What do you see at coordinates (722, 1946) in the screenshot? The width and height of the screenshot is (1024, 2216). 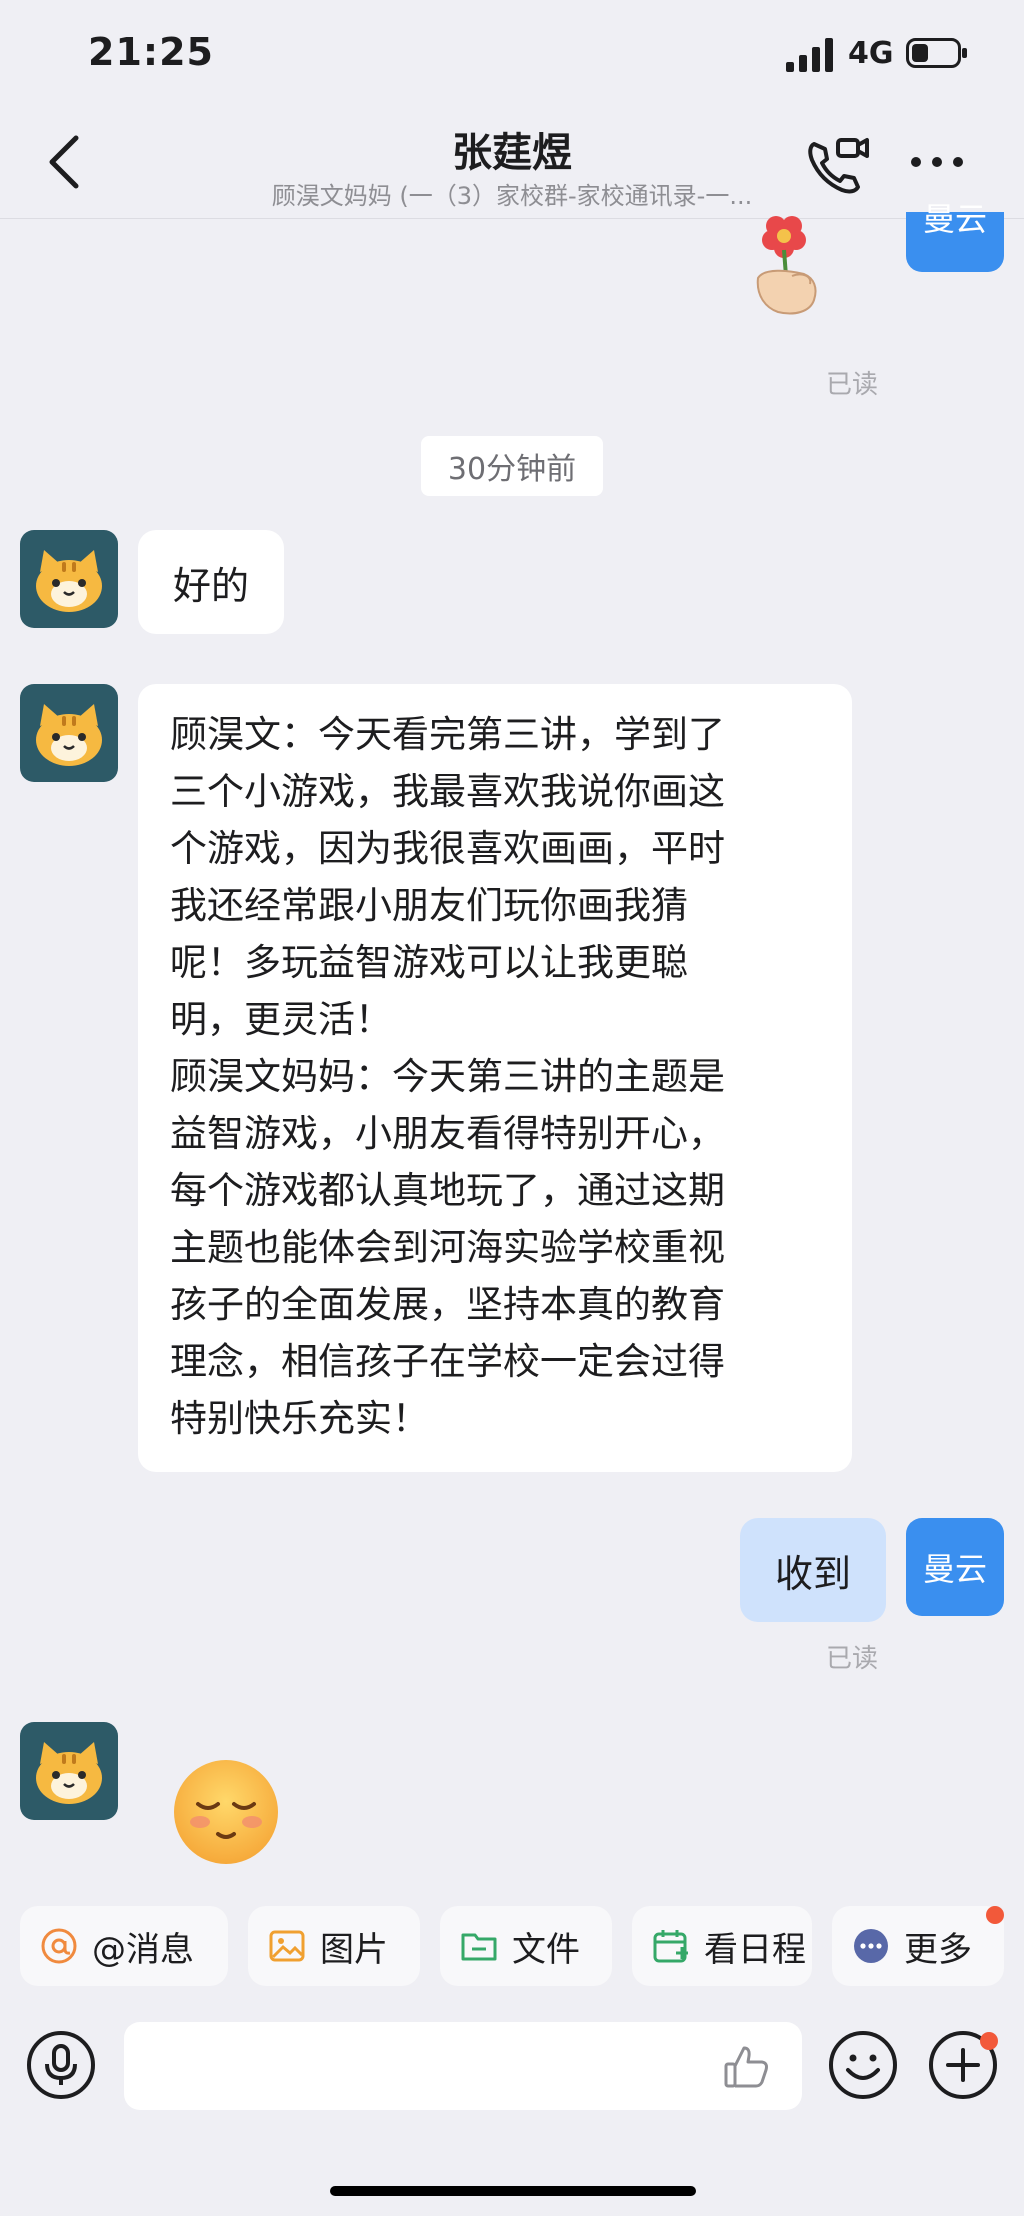 I see `quick-action-calendar: 看日程` at bounding box center [722, 1946].